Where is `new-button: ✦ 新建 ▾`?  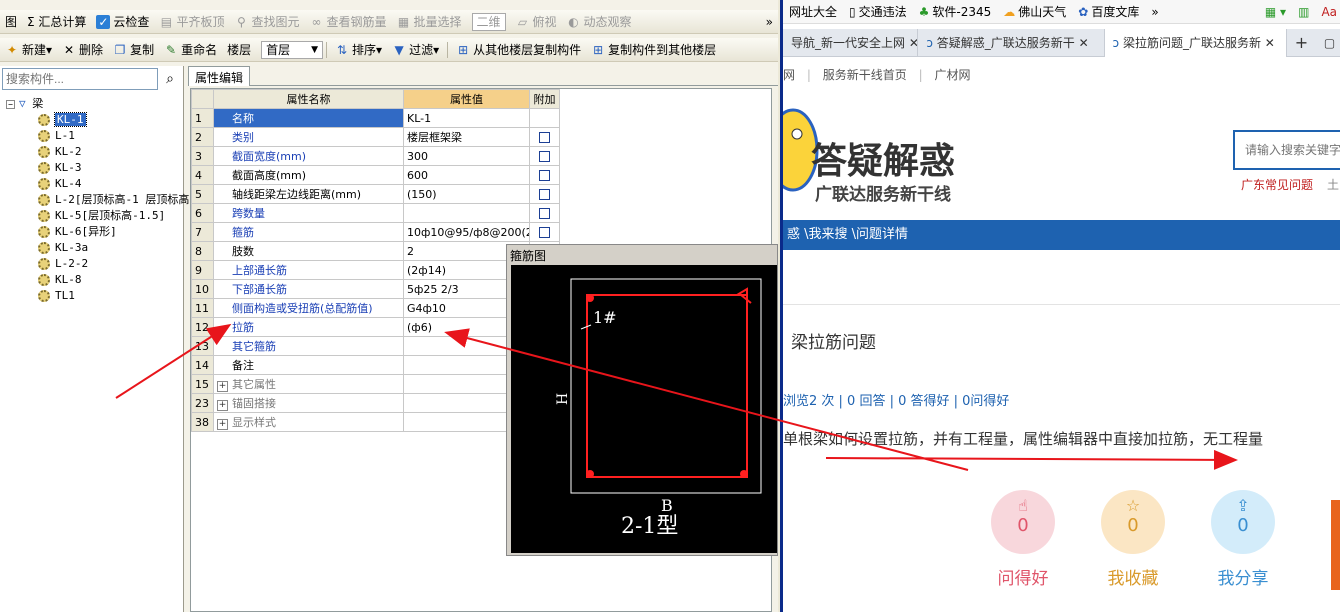
new-button: ✦ 新建 ▾ is located at coordinates (28, 50).